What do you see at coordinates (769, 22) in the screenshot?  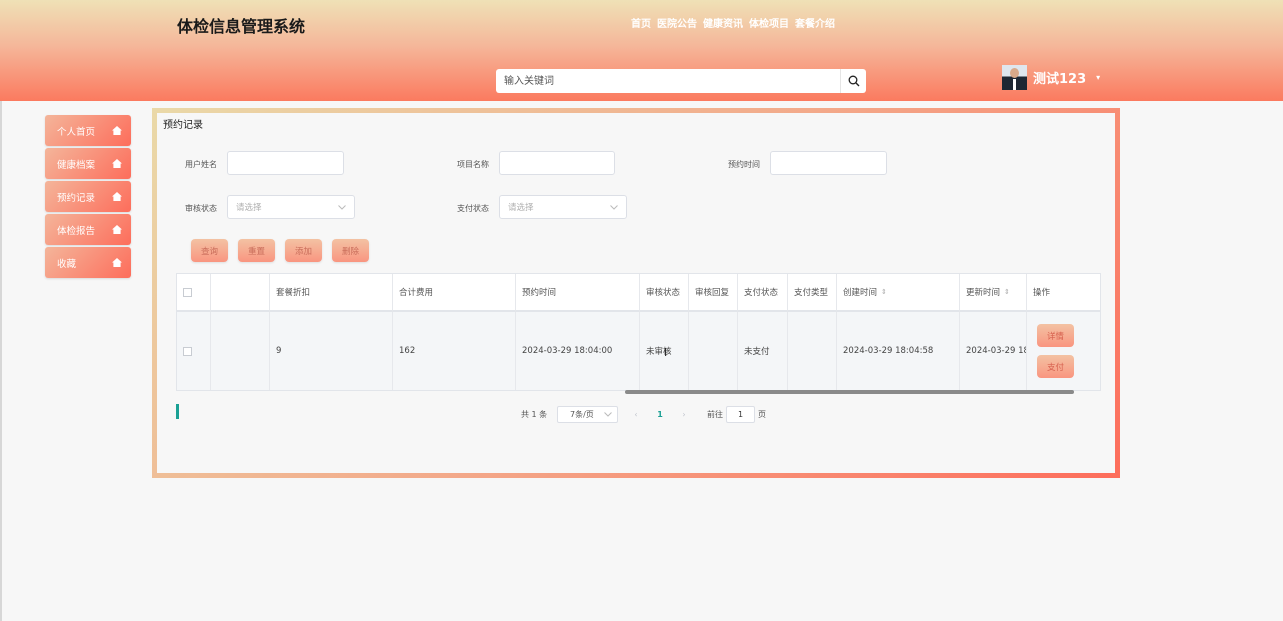 I see `nav-exam-items: 体检项目` at bounding box center [769, 22].